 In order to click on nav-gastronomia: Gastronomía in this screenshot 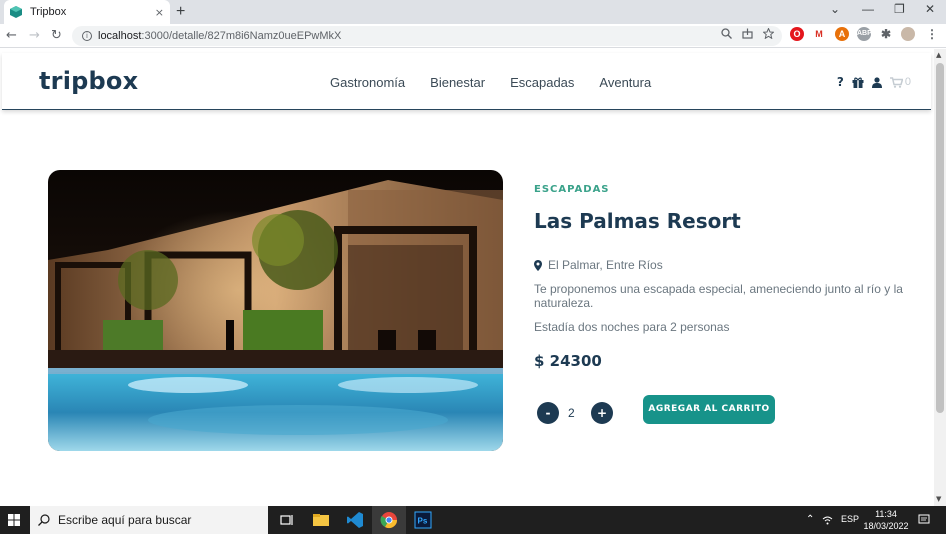, I will do `click(367, 82)`.